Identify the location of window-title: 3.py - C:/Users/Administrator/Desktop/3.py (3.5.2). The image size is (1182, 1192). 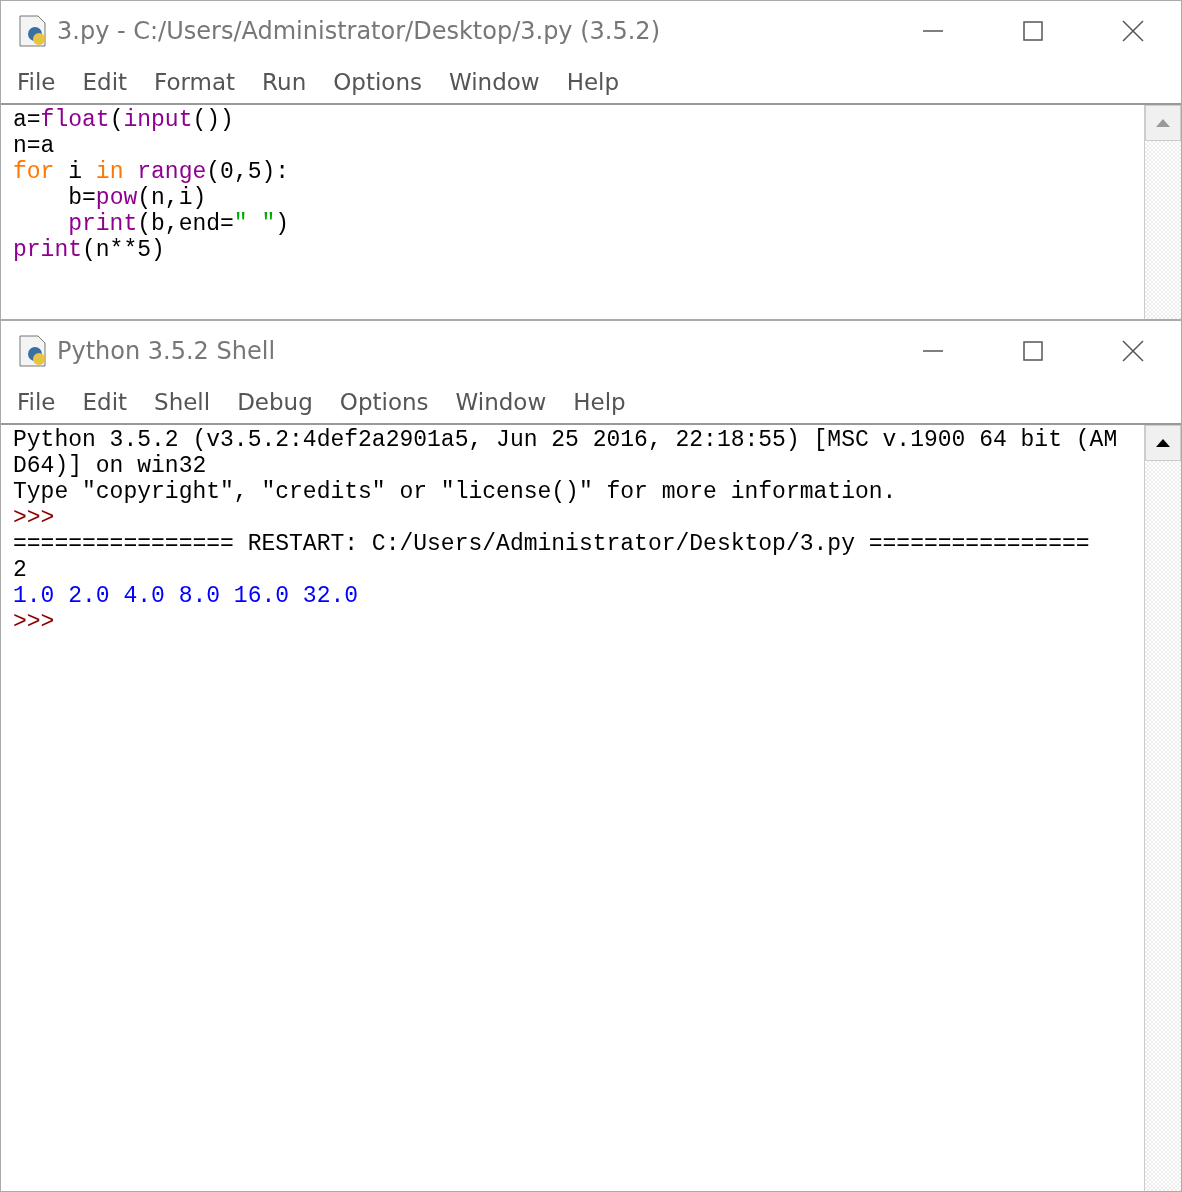
(359, 31).